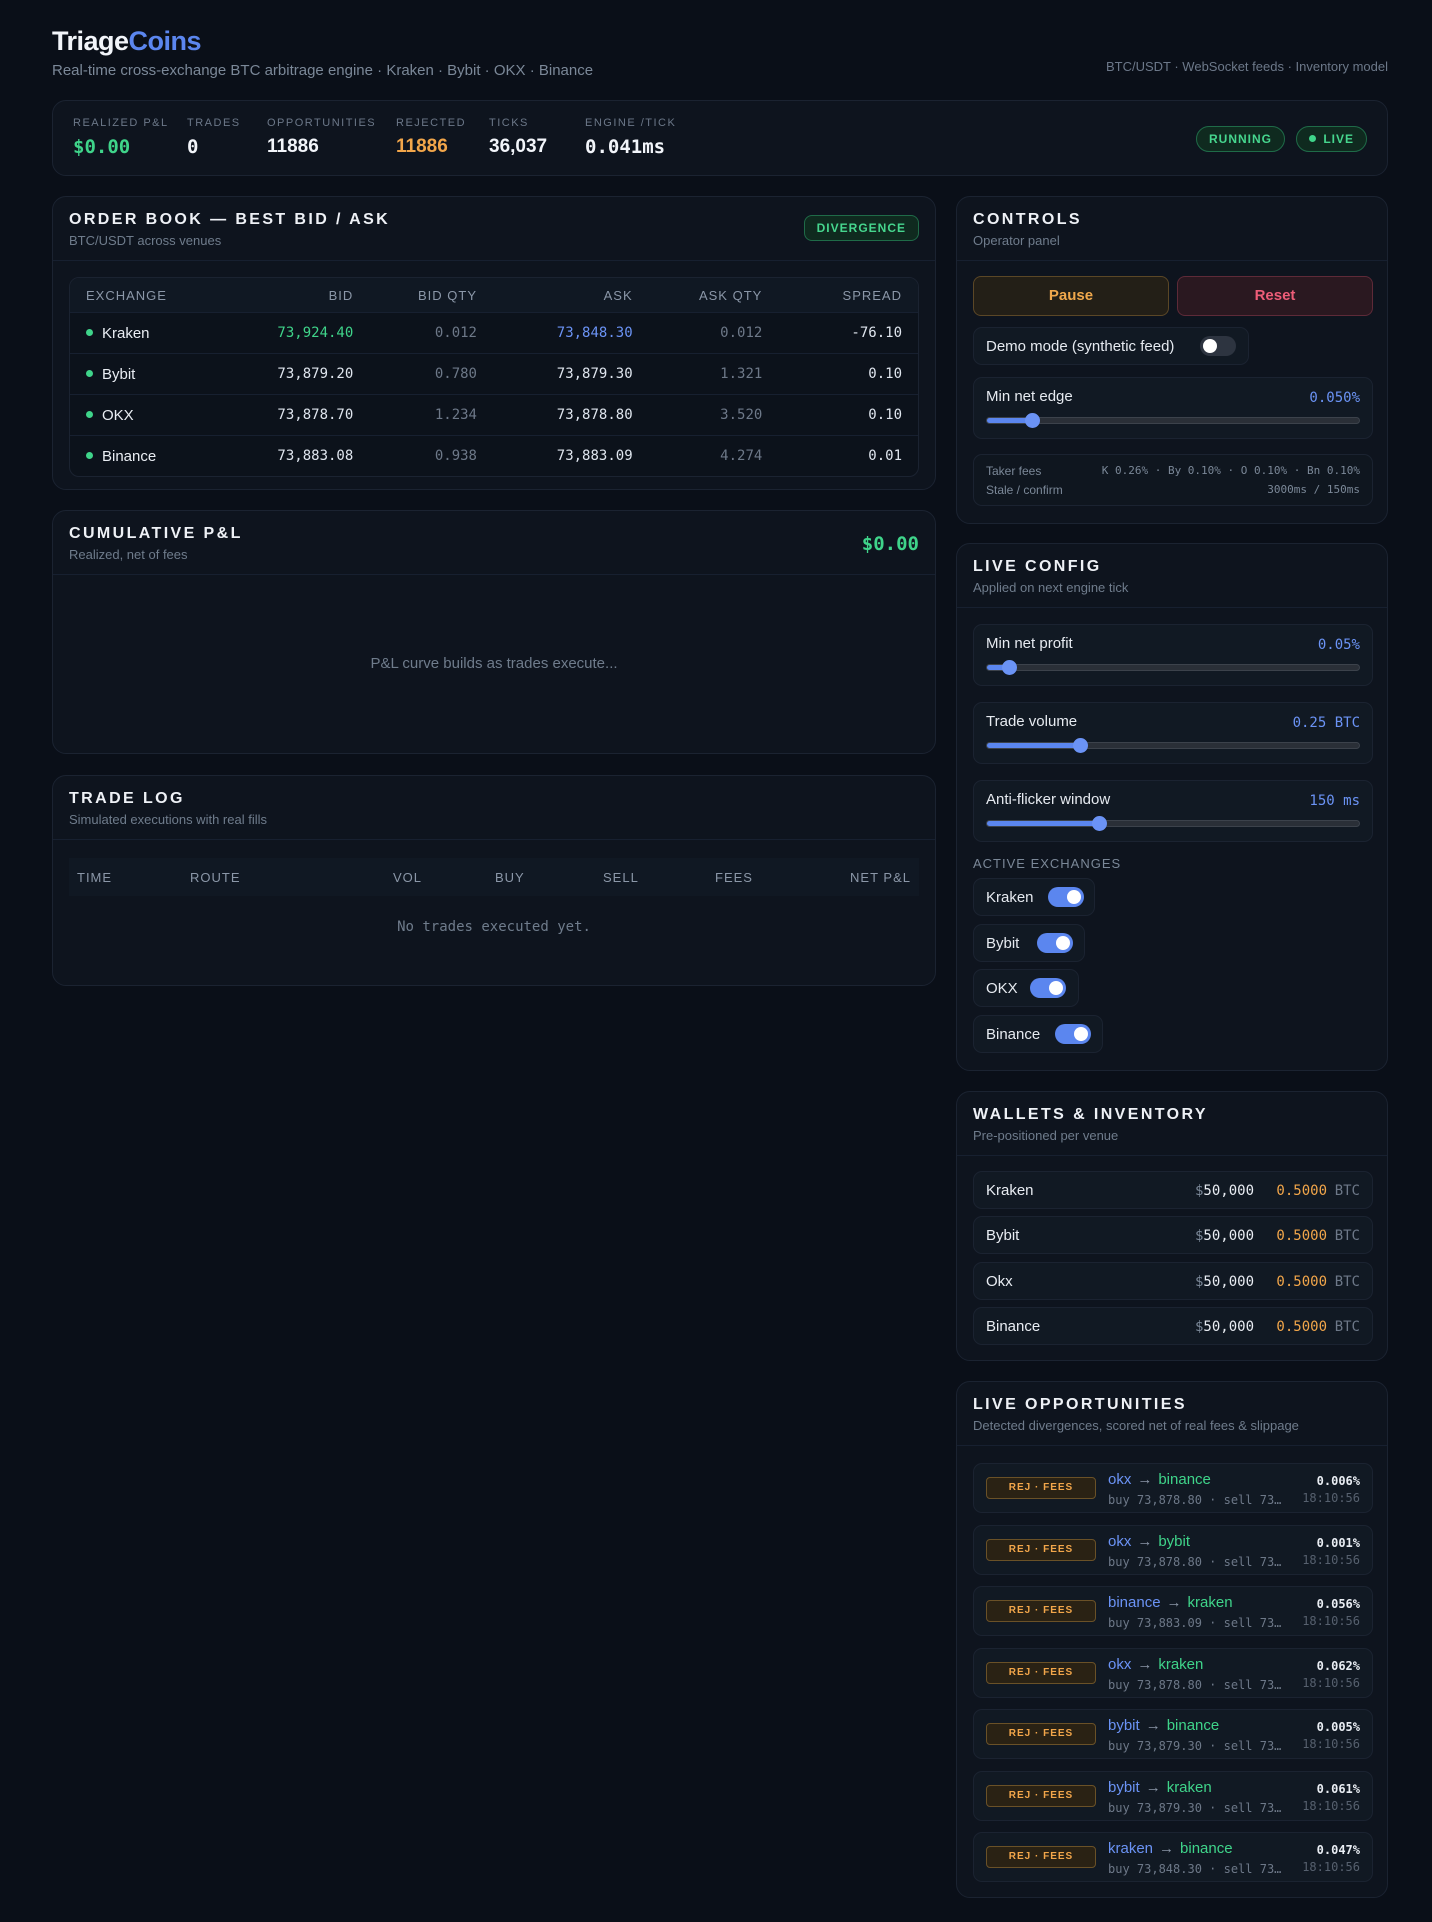 The height and width of the screenshot is (1922, 1432). Describe the element at coordinates (1037, 566) in the screenshot. I see `panel-title: LIVE CONFIG` at that location.